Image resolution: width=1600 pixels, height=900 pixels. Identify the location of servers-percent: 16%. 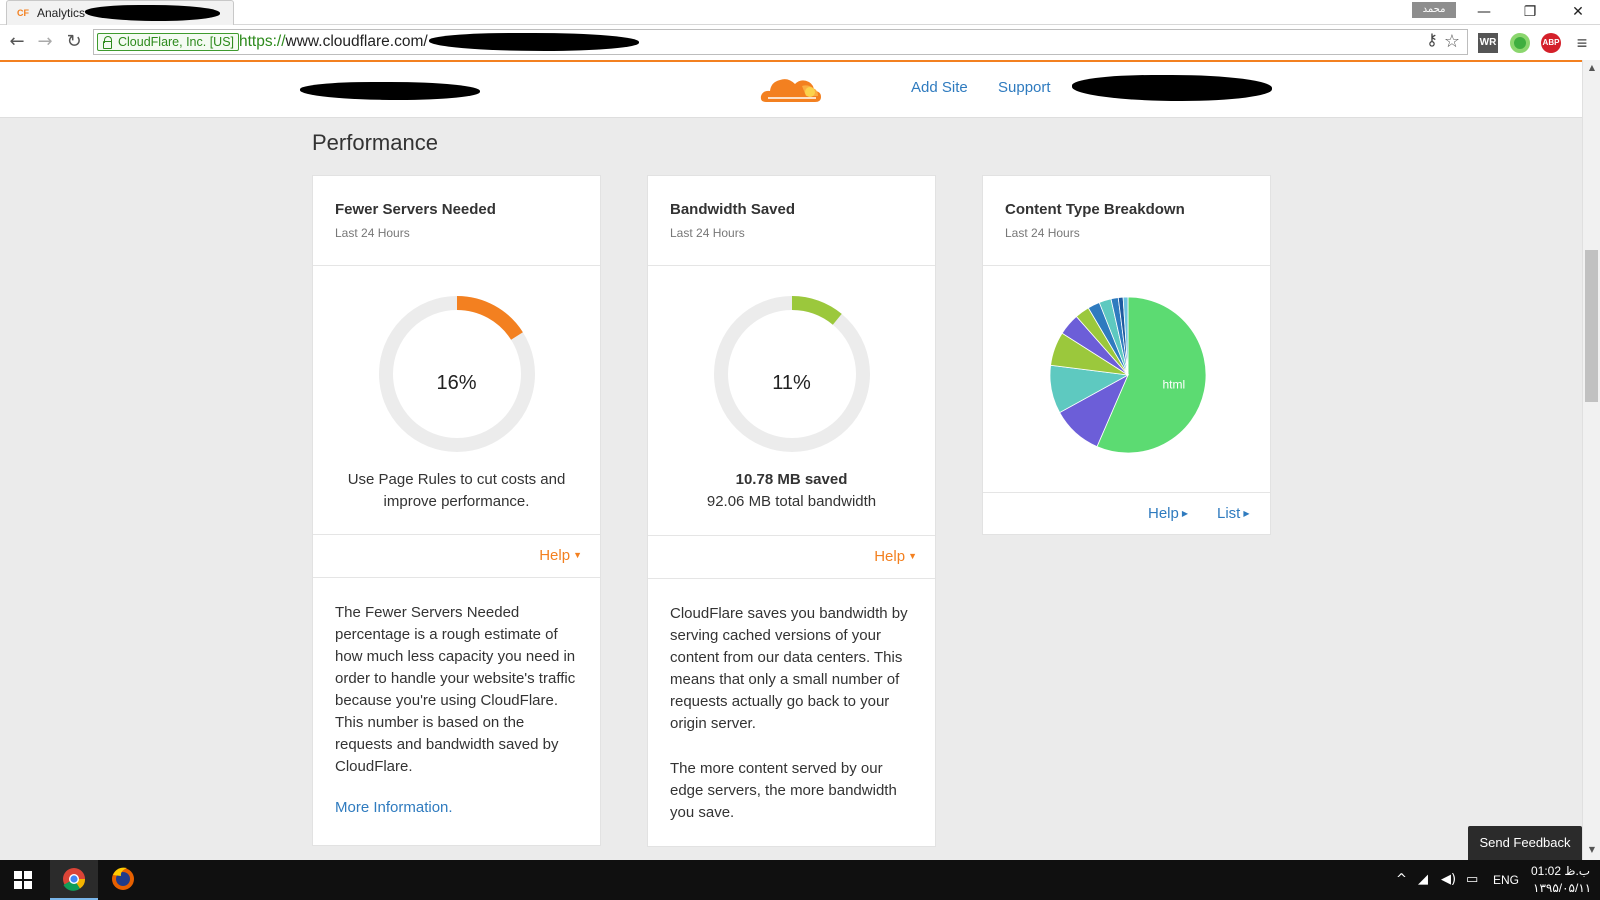
(456, 383).